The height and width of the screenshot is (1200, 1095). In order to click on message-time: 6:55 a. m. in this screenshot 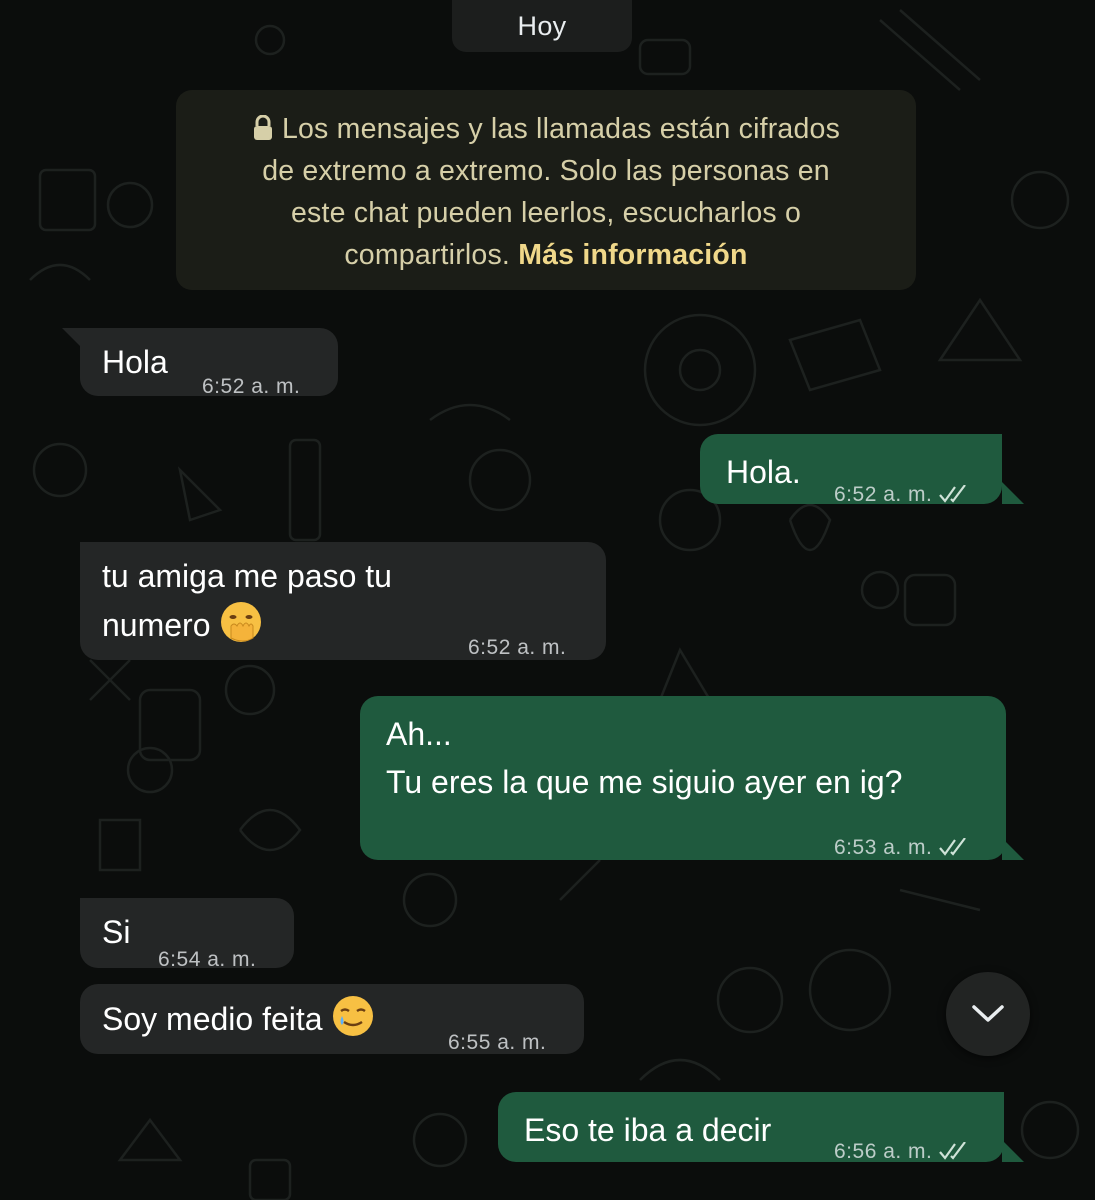, I will do `click(497, 1042)`.